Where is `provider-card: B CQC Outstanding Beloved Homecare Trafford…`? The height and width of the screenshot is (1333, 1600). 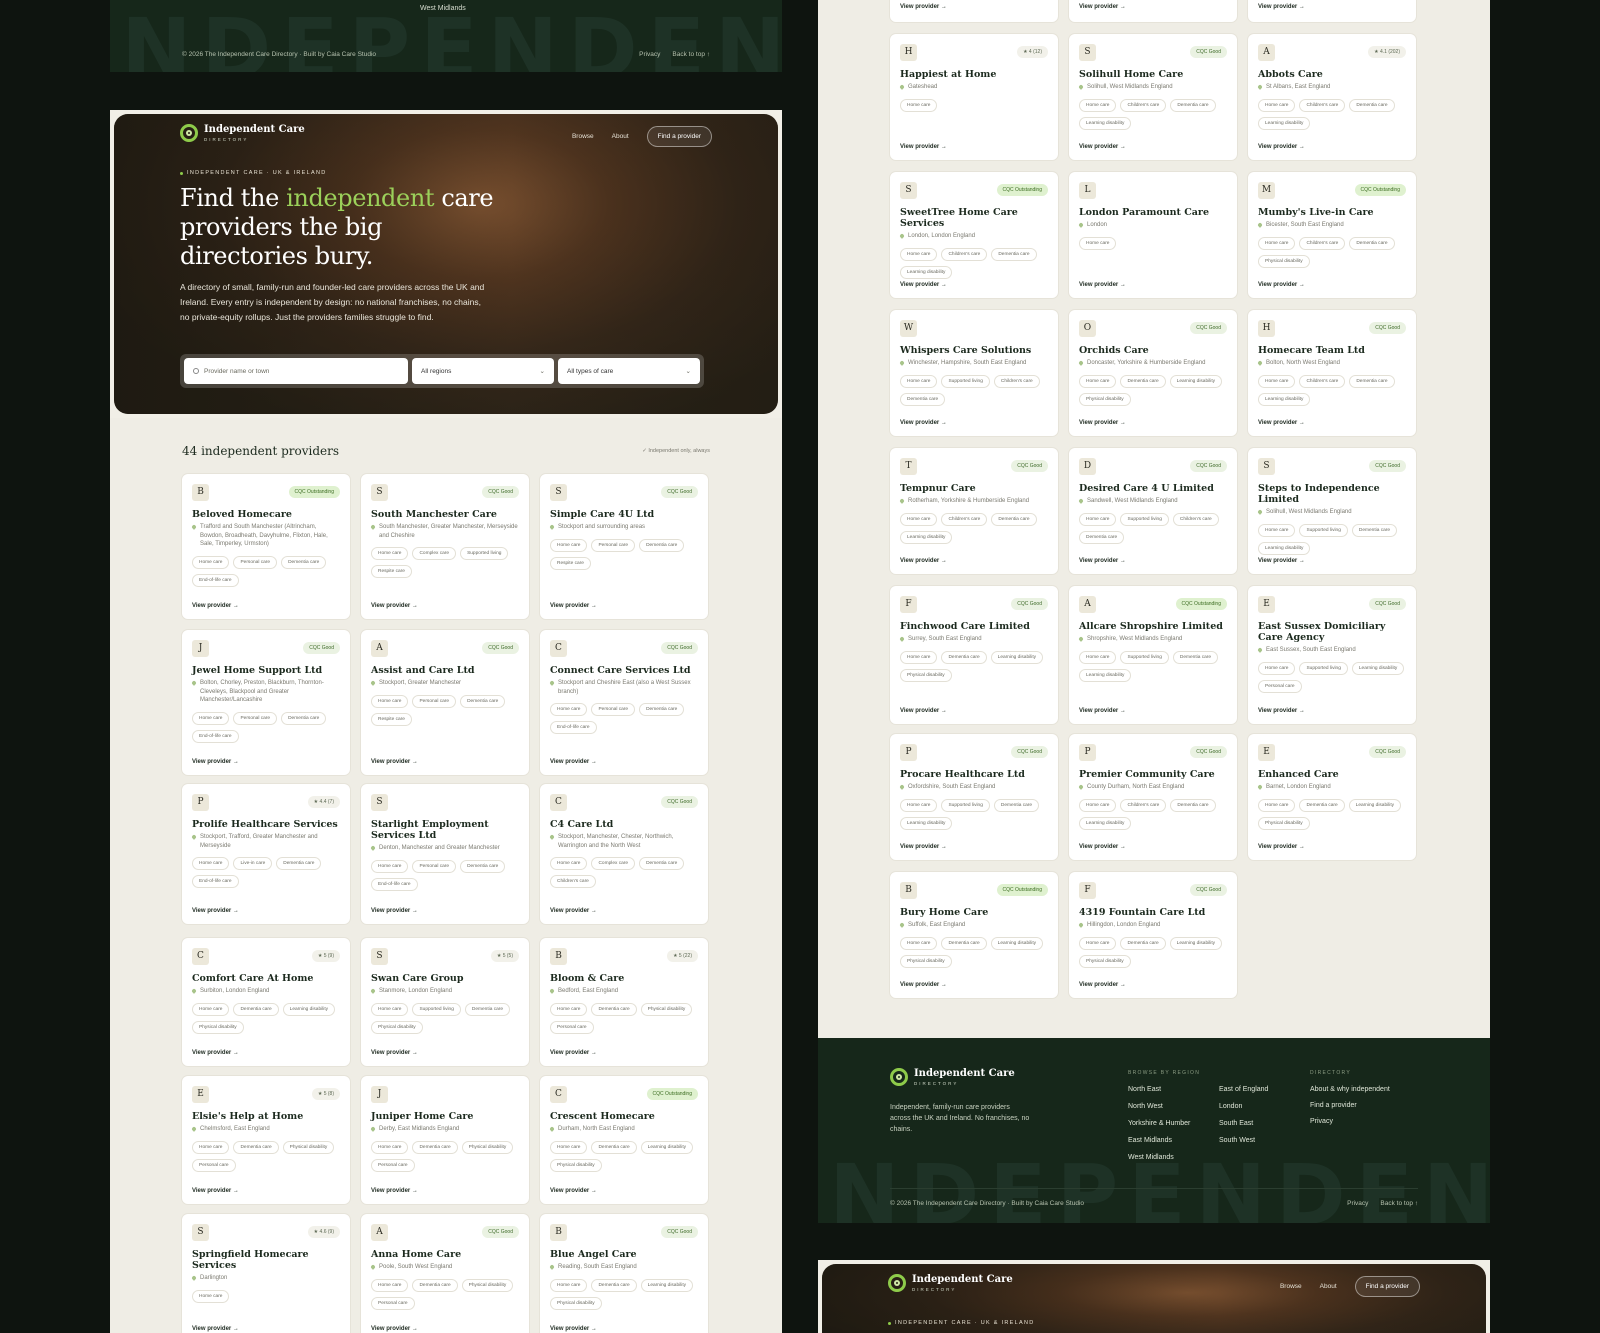 provider-card: B CQC Outstanding Beloved Homecare Trafford… is located at coordinates (266, 546).